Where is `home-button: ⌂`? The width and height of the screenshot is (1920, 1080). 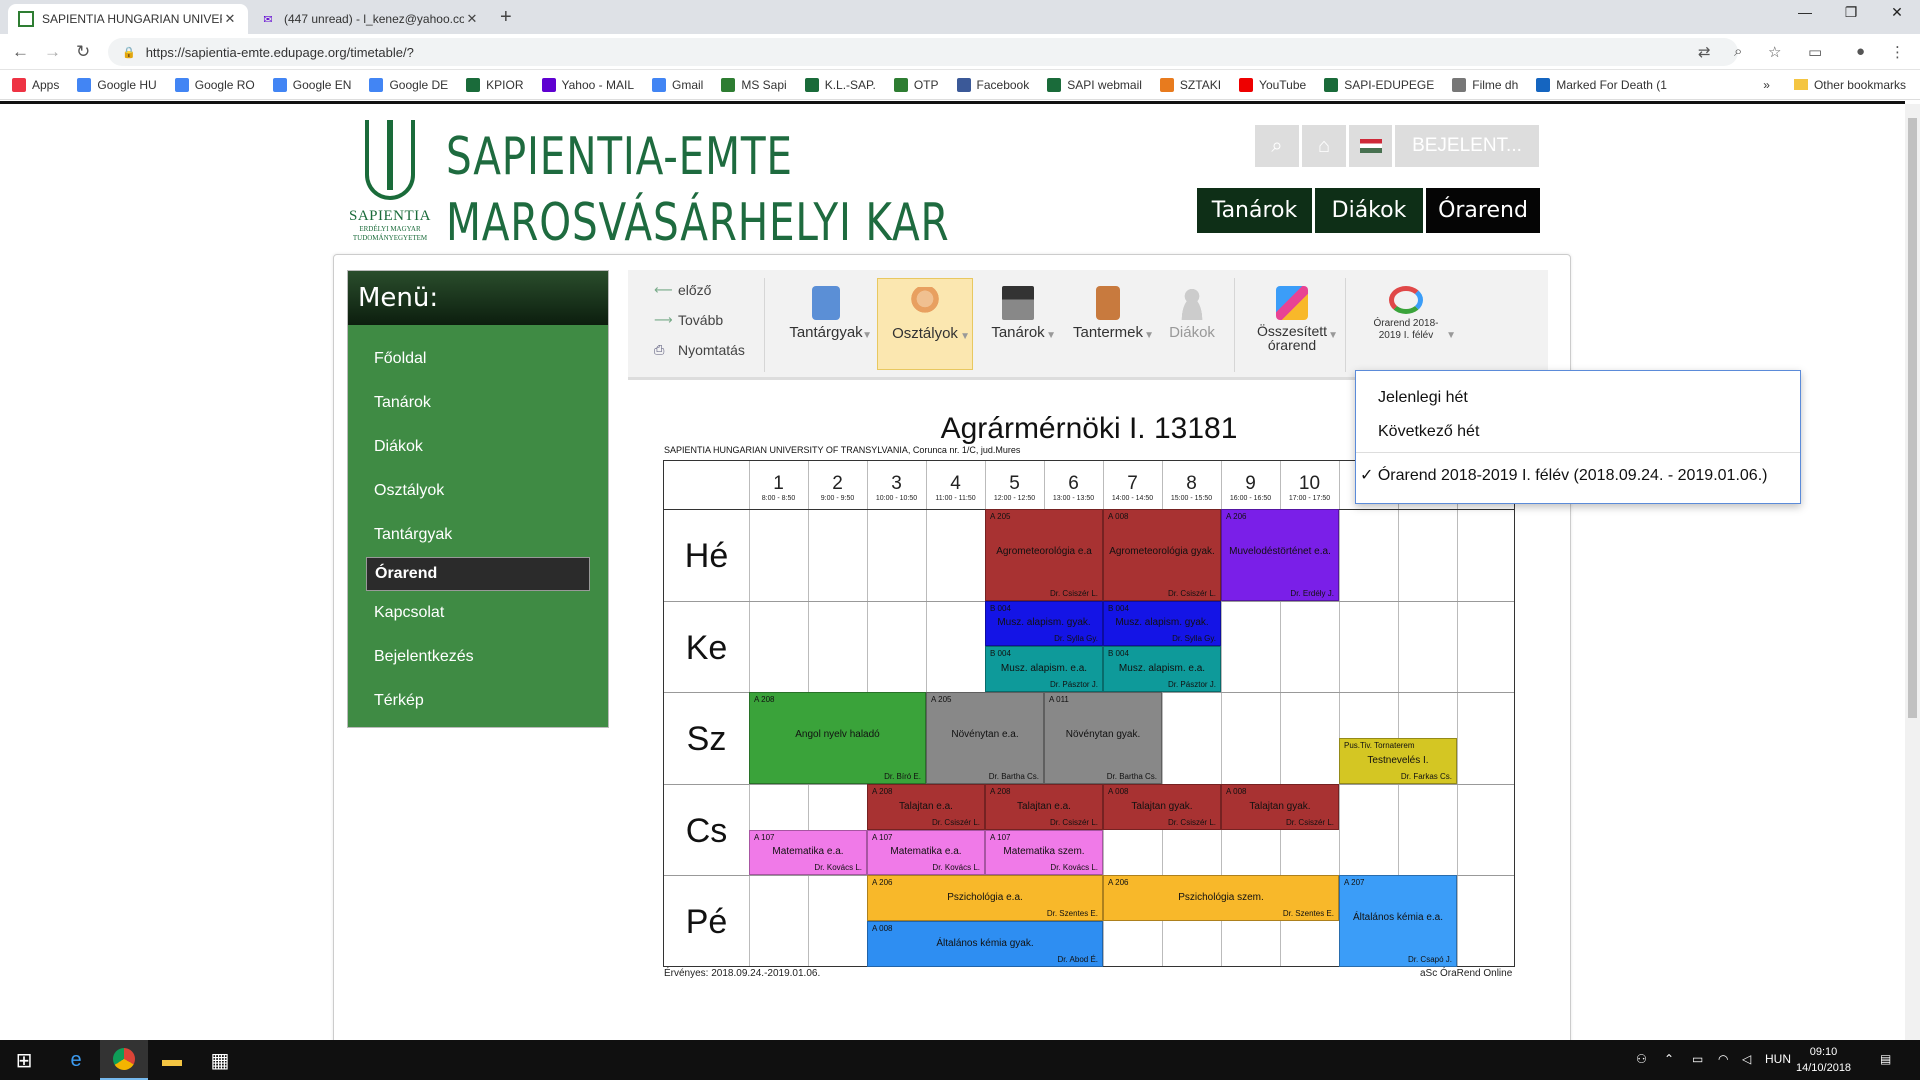 home-button: ⌂ is located at coordinates (1324, 146).